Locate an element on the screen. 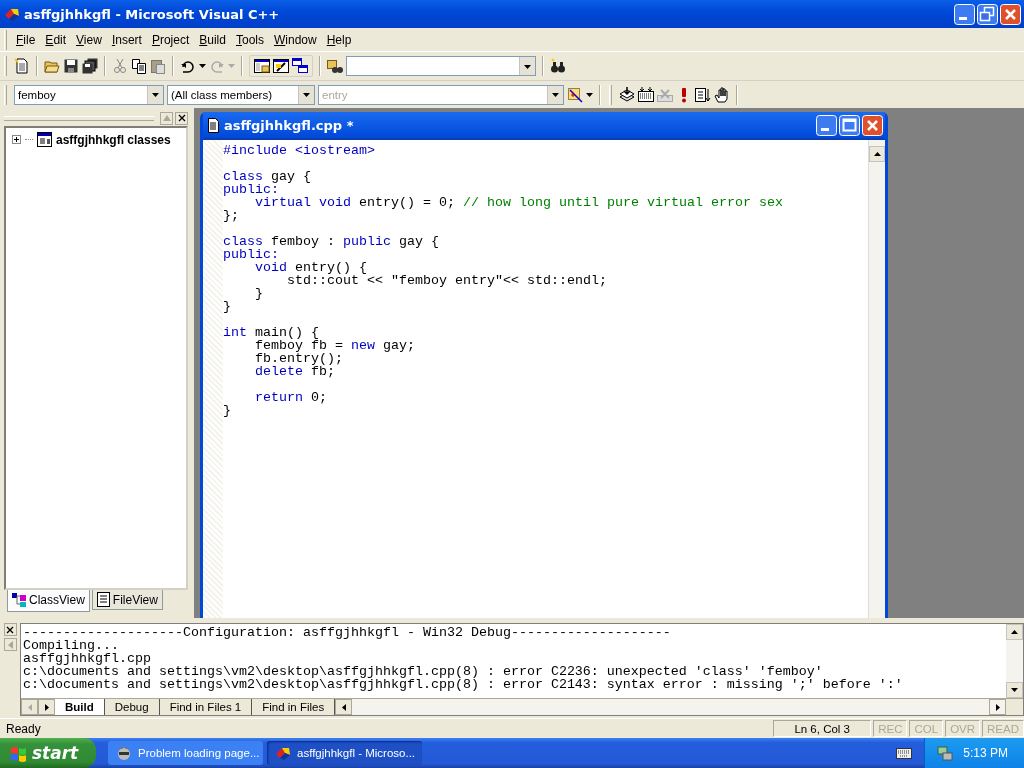 Image resolution: width=1024 pixels, height=768 pixels. status-message: Ready is located at coordinates (24, 728).